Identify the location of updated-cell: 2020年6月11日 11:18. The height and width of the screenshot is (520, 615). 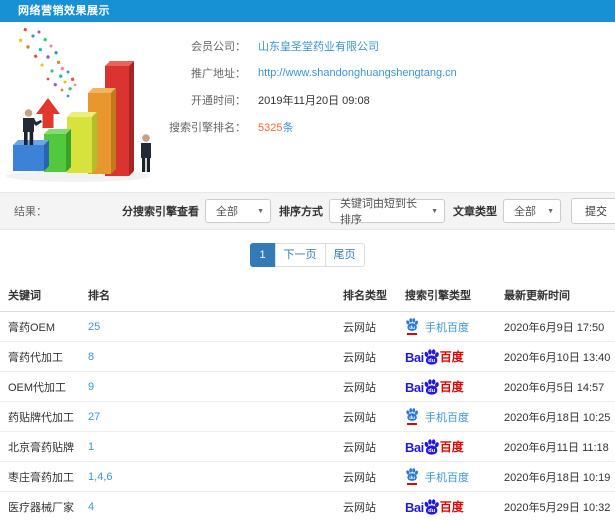
(559, 446).